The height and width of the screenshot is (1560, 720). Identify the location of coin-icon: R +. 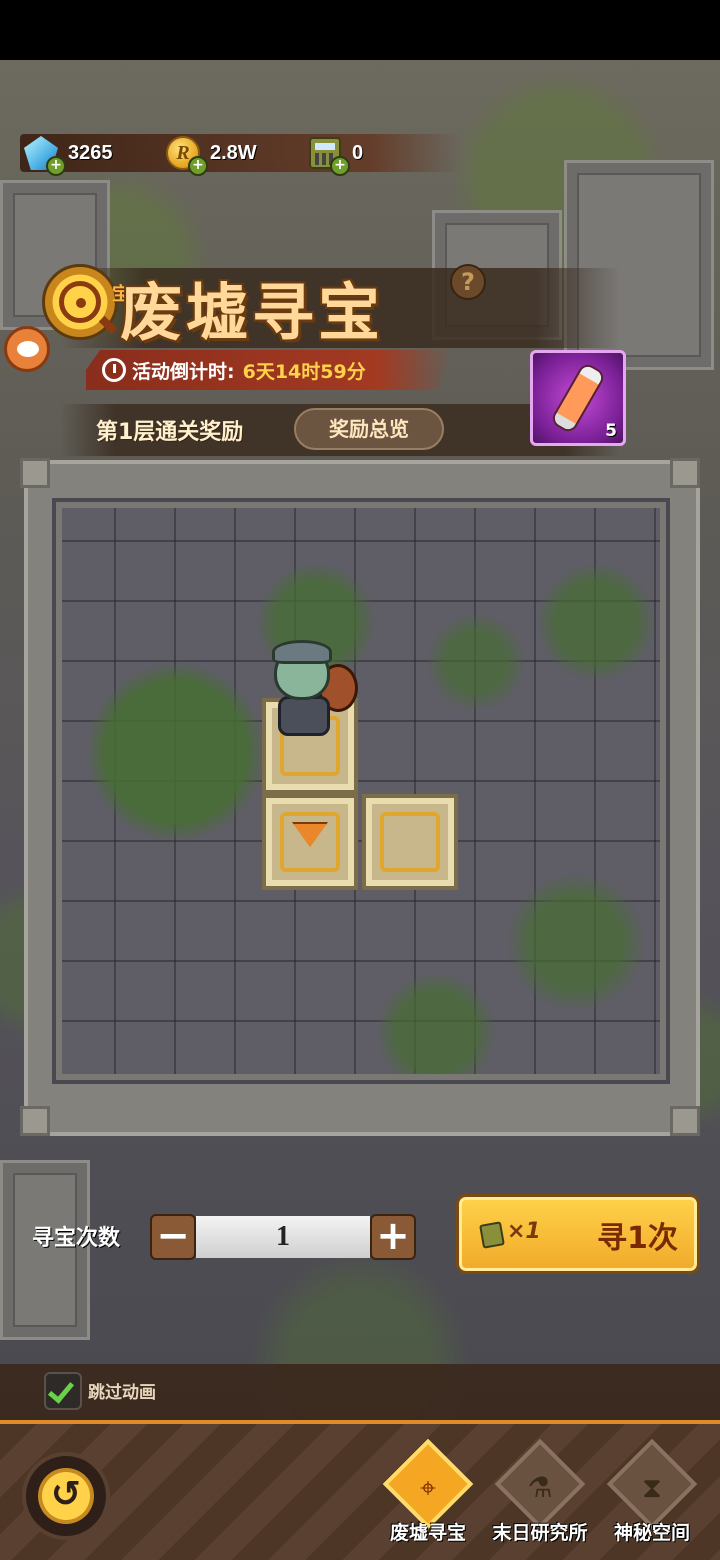
(186, 155).